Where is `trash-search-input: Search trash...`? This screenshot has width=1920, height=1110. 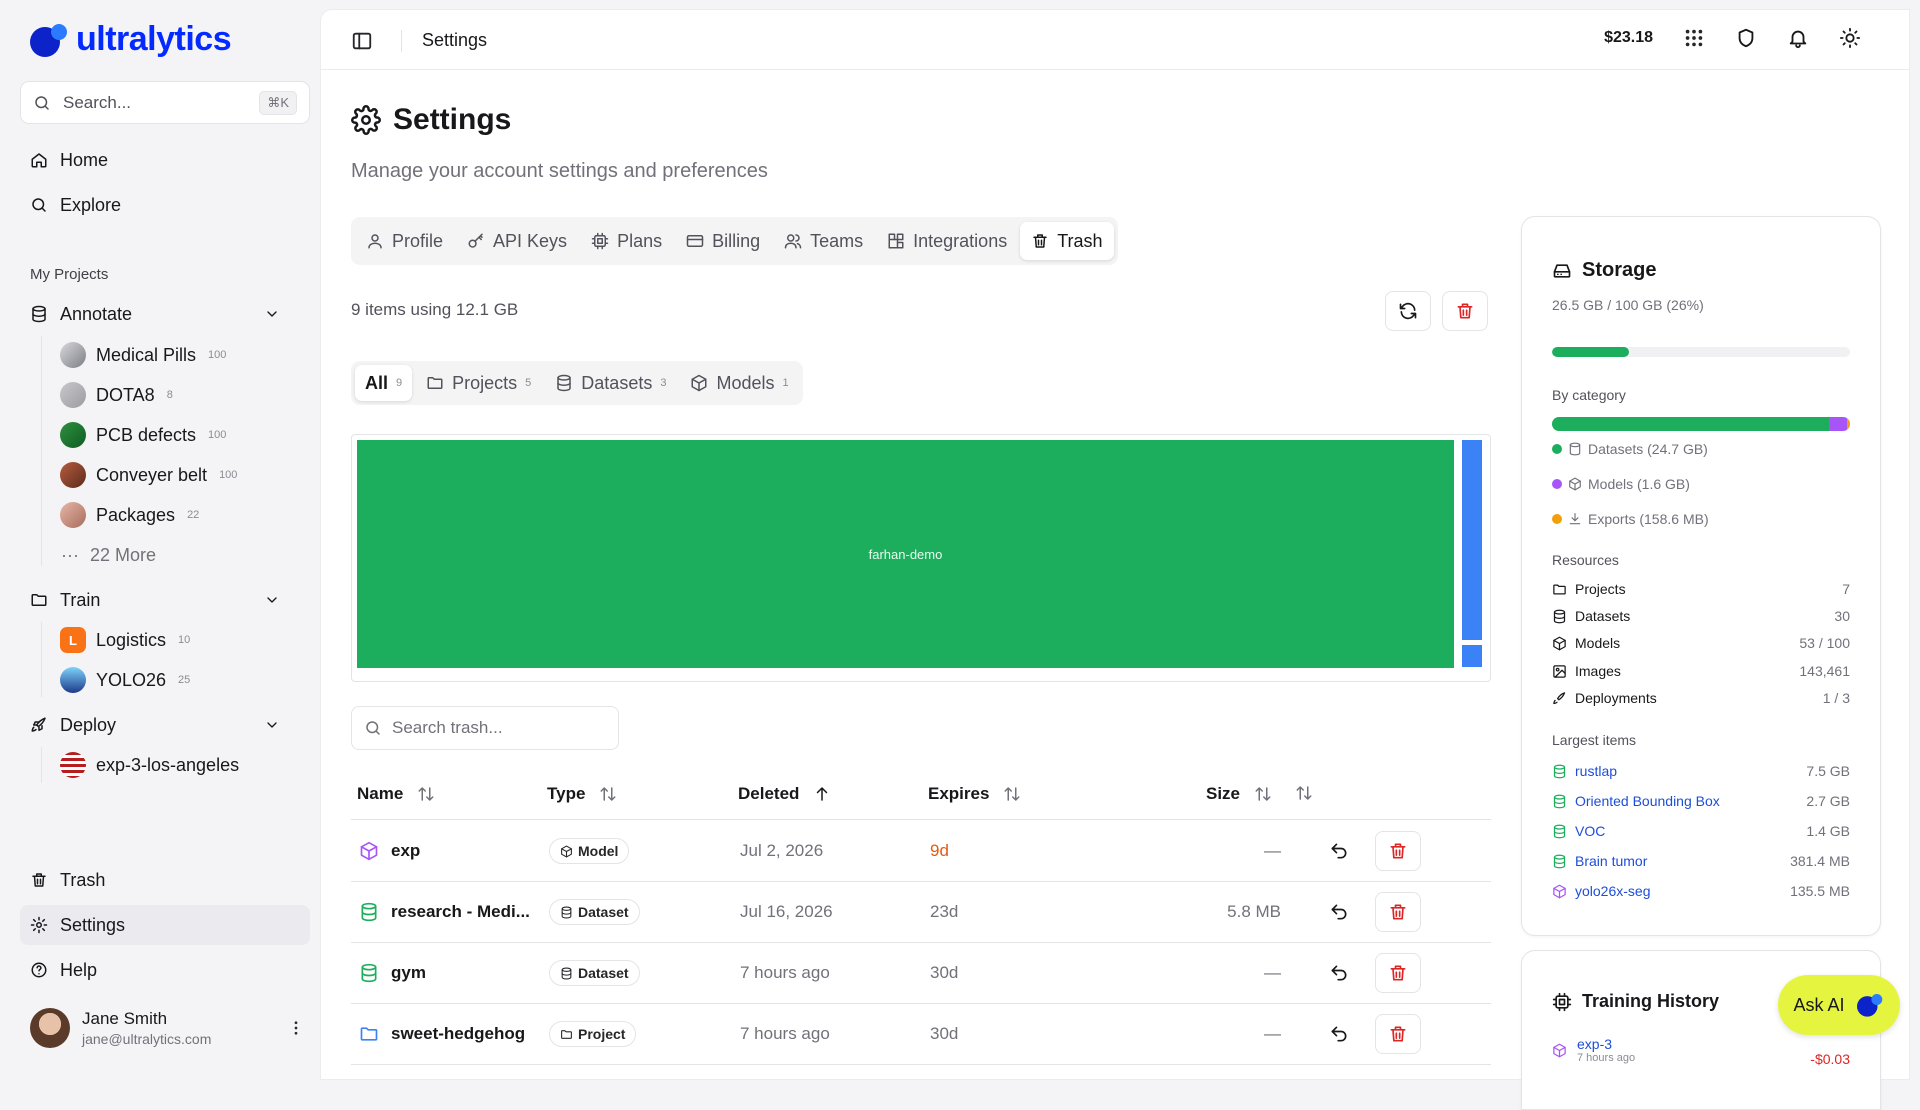 trash-search-input: Search trash... is located at coordinates (485, 728).